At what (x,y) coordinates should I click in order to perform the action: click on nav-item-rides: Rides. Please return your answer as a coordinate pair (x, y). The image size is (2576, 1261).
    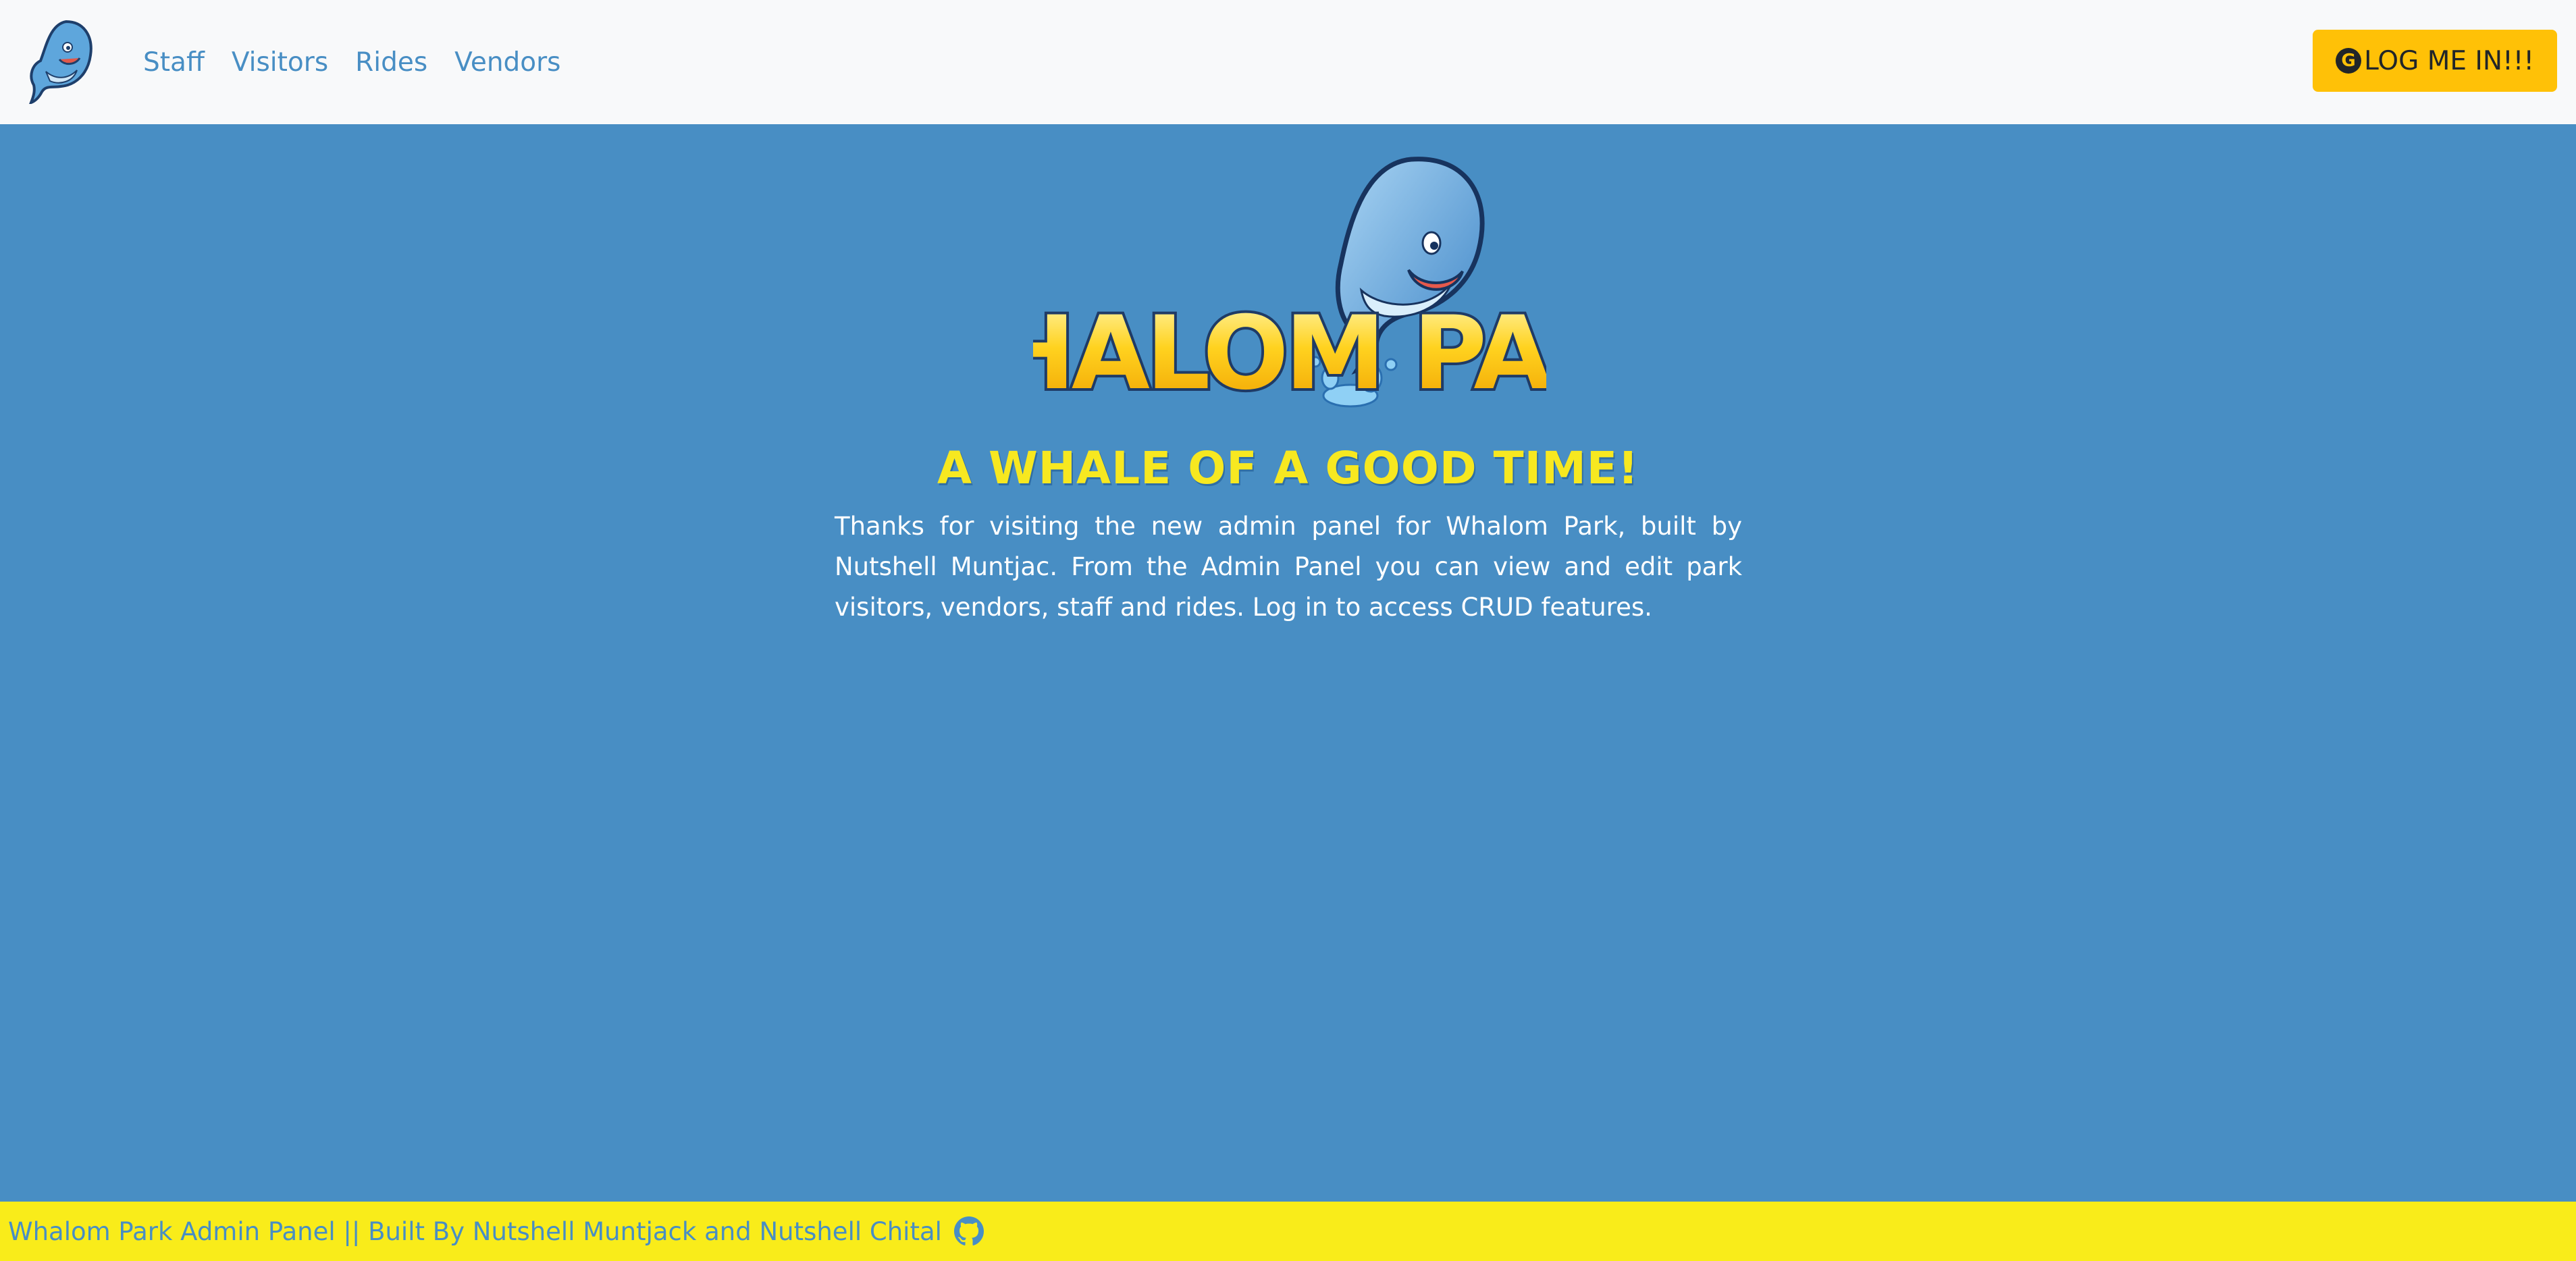
    Looking at the image, I should click on (391, 62).